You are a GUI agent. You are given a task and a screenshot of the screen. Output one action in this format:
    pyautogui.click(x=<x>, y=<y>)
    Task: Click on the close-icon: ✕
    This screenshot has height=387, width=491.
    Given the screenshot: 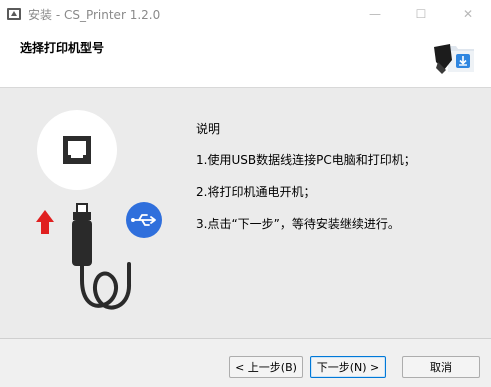 What is the action you would take?
    pyautogui.click(x=468, y=14)
    